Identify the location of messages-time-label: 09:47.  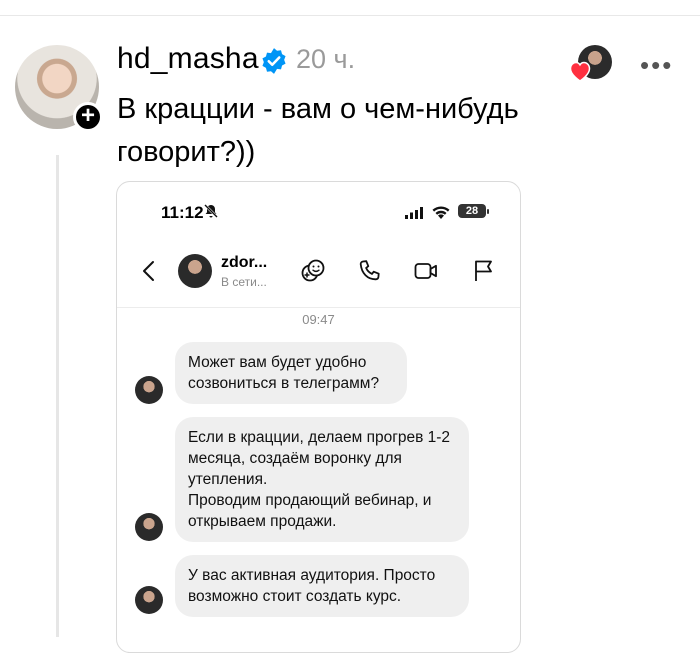
(318, 319).